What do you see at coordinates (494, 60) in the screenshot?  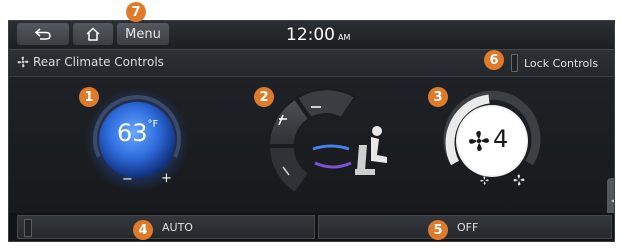 I see `callout-6: 6` at bounding box center [494, 60].